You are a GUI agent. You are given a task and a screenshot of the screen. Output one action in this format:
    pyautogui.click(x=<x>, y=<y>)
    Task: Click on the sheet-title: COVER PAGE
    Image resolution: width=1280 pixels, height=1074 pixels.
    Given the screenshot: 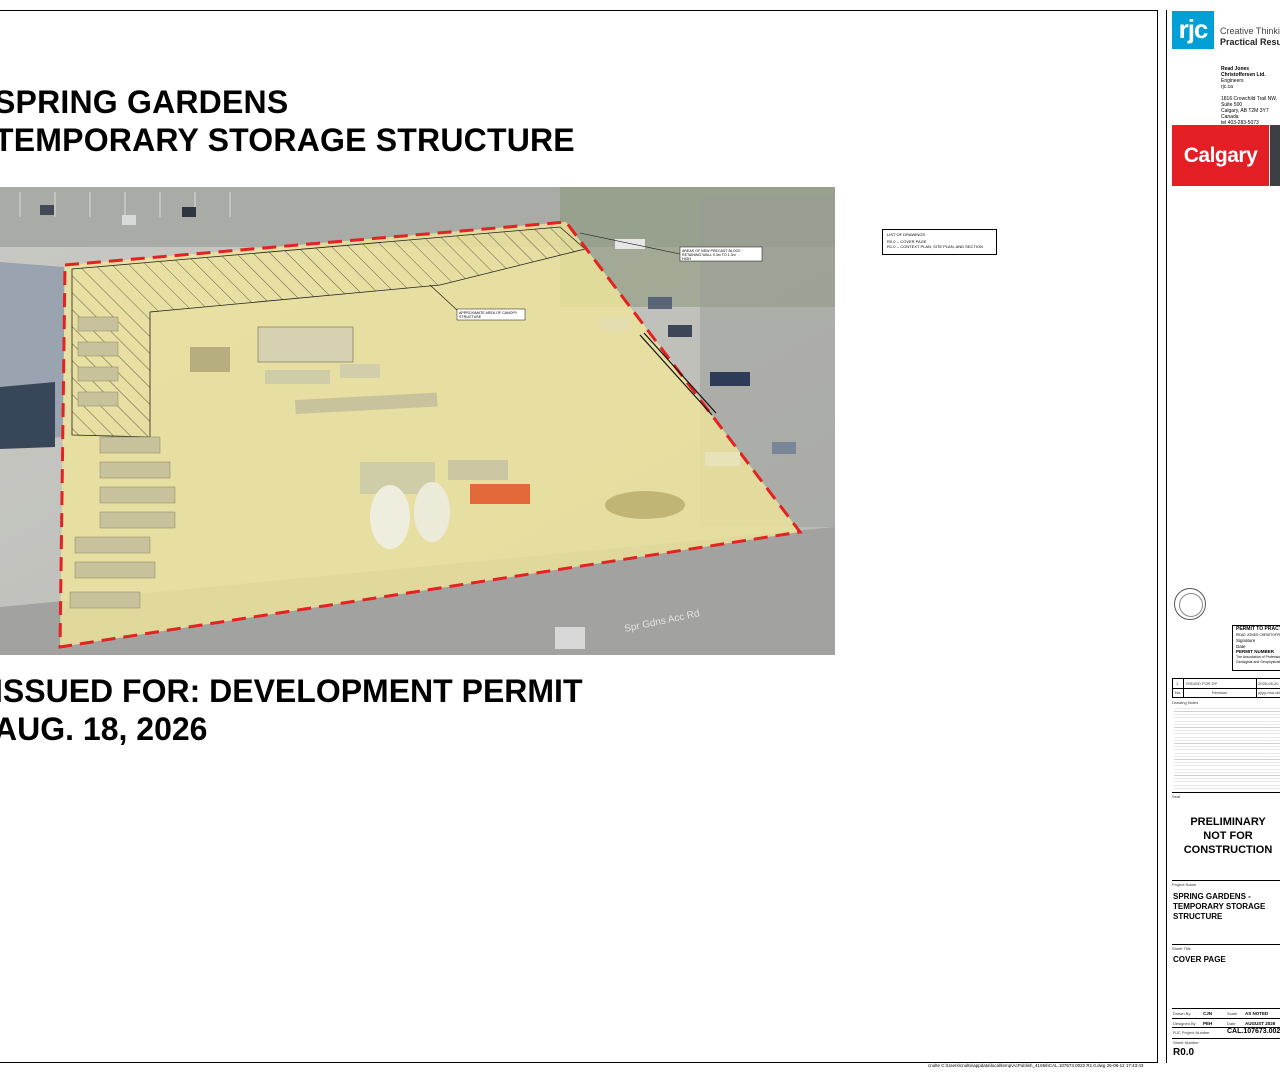 What is the action you would take?
    pyautogui.click(x=1199, y=959)
    